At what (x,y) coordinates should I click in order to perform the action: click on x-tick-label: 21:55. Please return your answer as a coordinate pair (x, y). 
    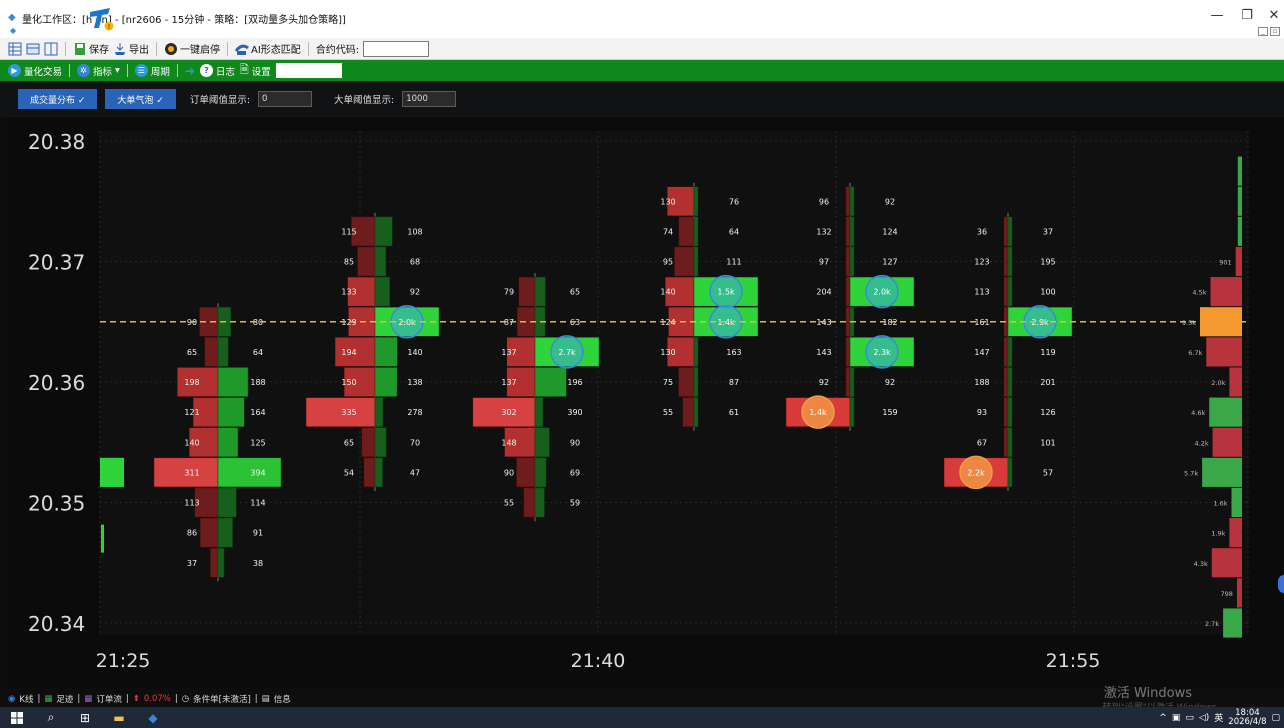
    Looking at the image, I should click on (1073, 661).